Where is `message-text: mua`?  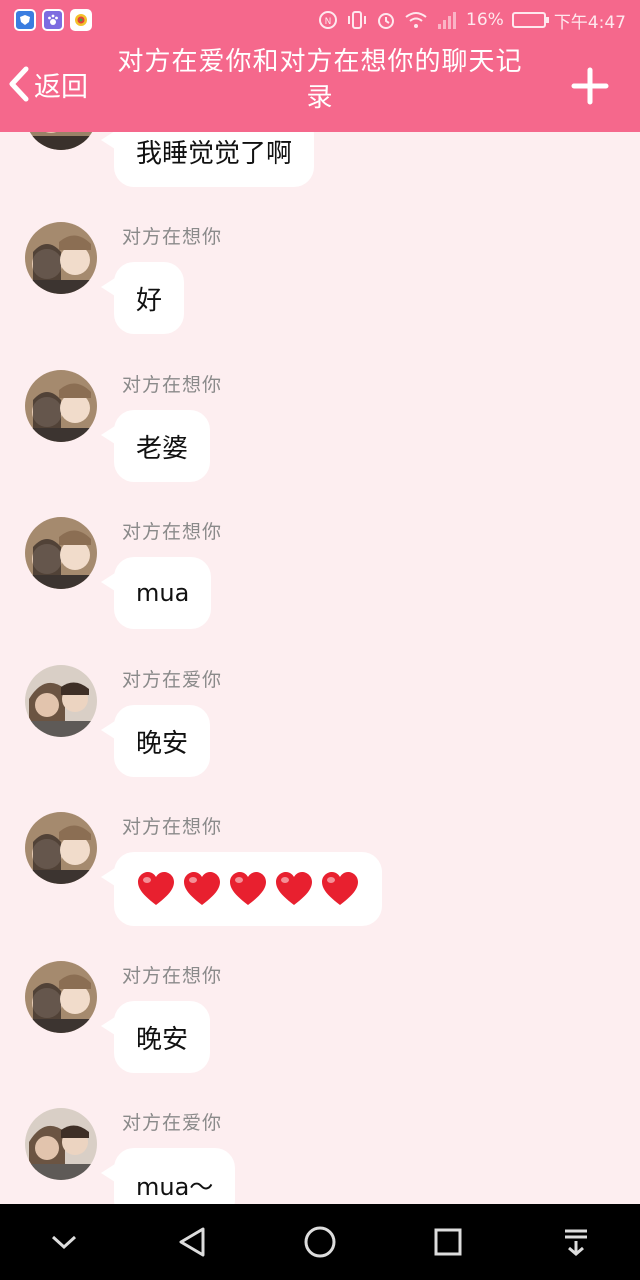
message-text: mua is located at coordinates (163, 593).